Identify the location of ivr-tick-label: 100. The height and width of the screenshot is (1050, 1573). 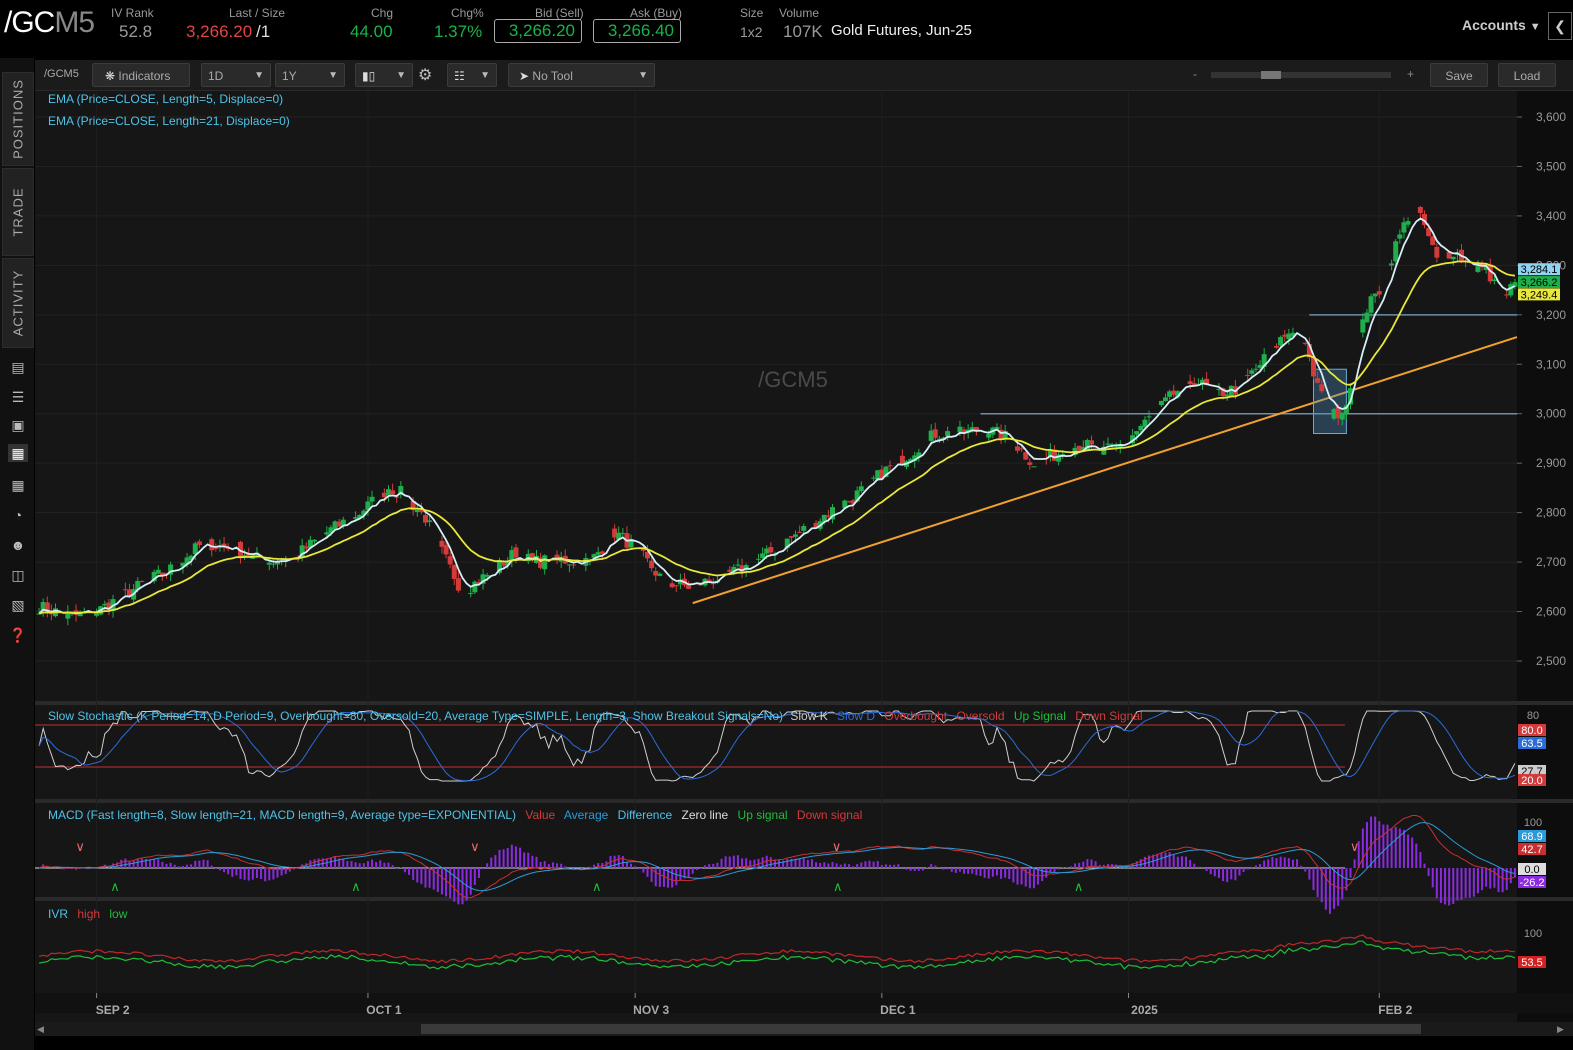
(1533, 934).